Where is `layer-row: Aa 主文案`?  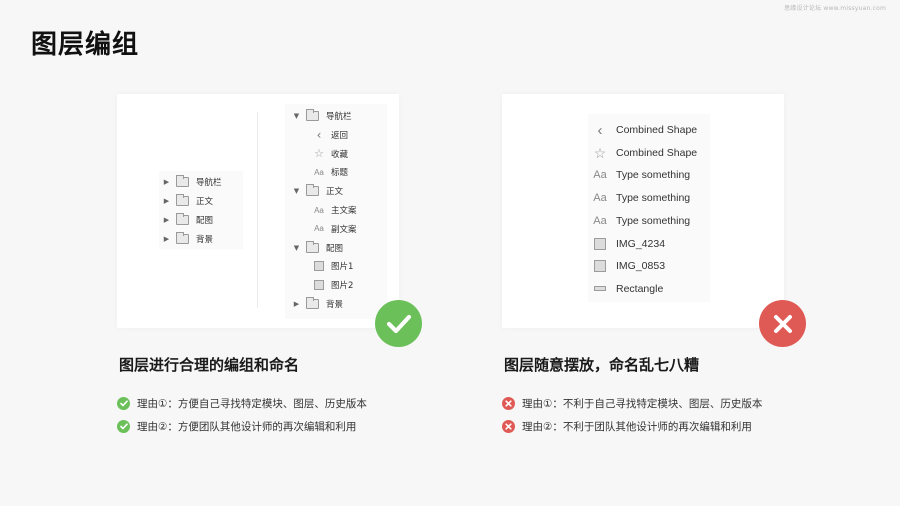 layer-row: Aa 主文案 is located at coordinates (334, 210).